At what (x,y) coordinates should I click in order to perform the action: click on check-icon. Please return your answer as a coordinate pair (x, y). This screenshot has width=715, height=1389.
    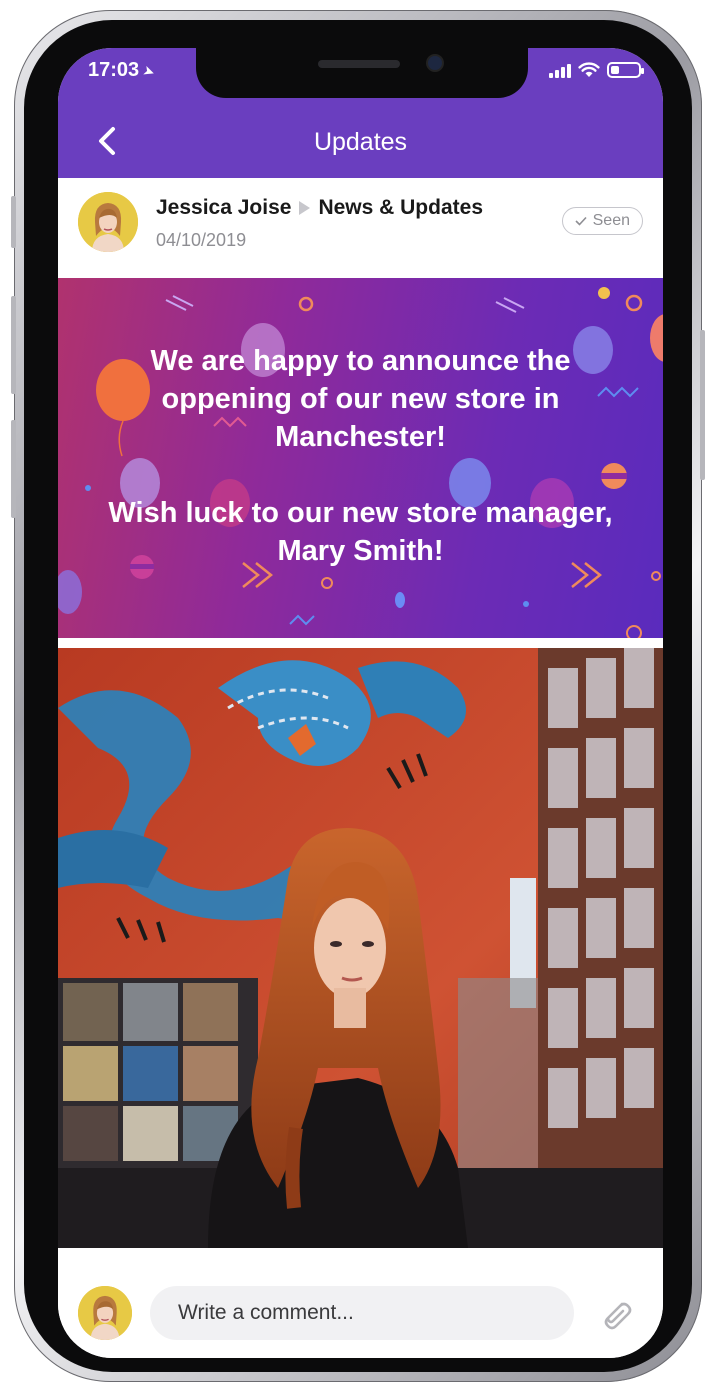
    Looking at the image, I should click on (581, 221).